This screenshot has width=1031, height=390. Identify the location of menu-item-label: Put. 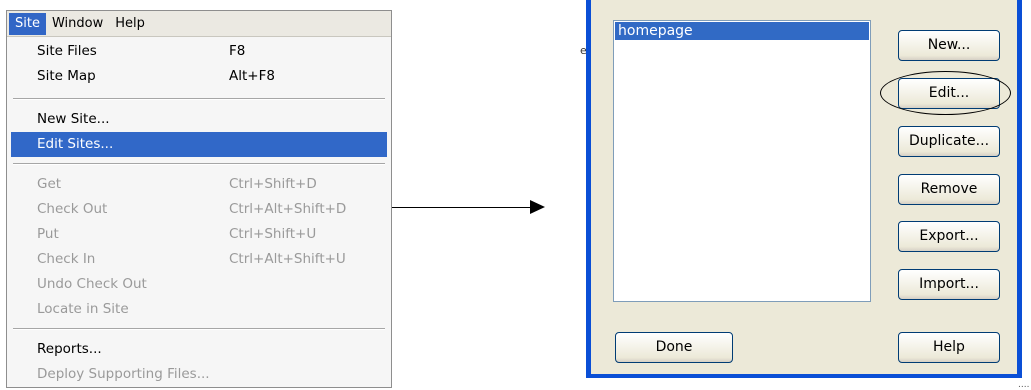
(48, 234).